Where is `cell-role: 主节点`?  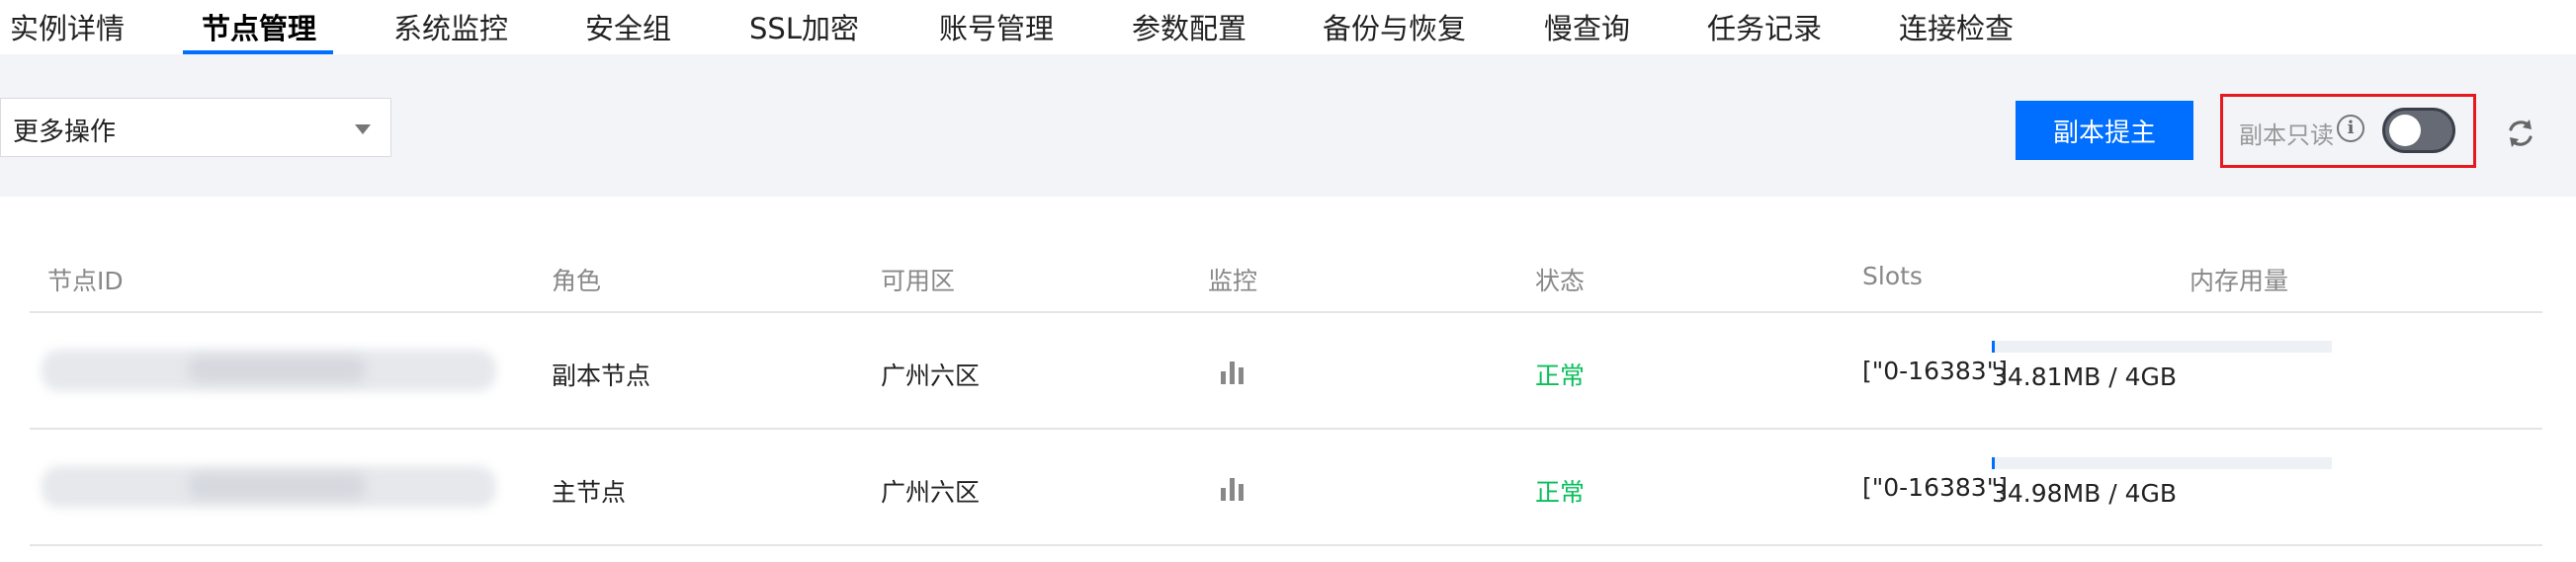
cell-role: 主节点 is located at coordinates (589, 492).